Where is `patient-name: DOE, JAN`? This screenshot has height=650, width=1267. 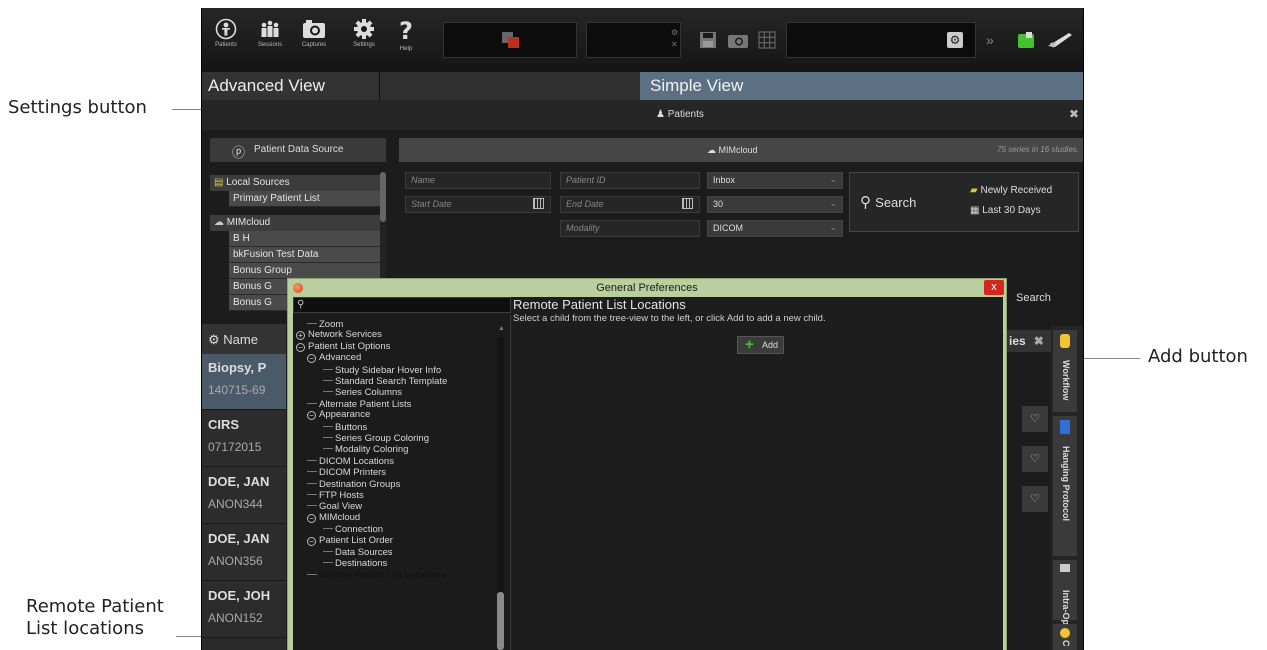 patient-name: DOE, JAN is located at coordinates (239, 481).